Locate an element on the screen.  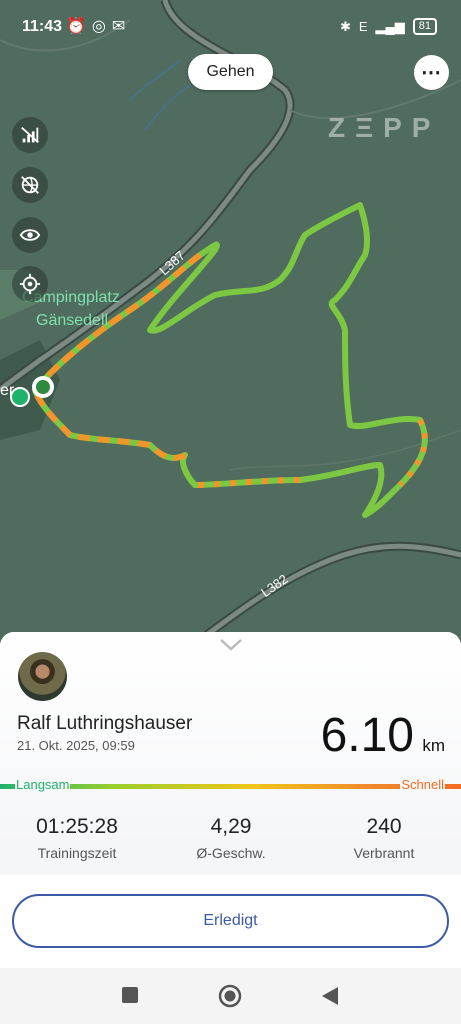
globe-off-button is located at coordinates (30, 185).